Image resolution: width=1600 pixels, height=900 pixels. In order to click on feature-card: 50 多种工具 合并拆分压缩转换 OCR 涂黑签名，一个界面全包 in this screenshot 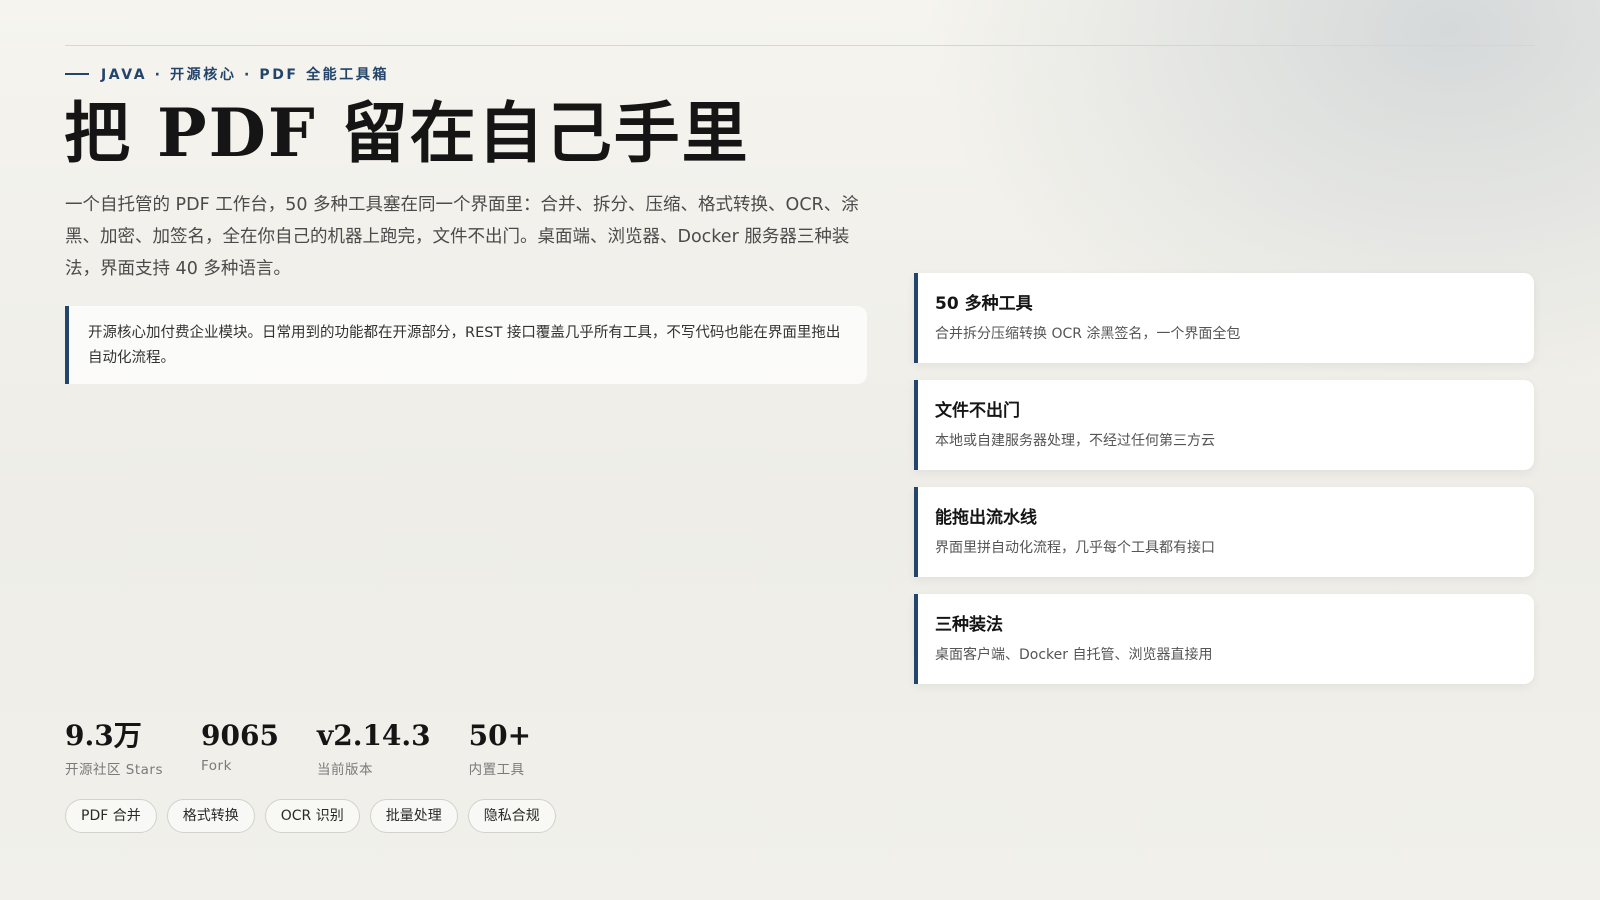, I will do `click(1224, 318)`.